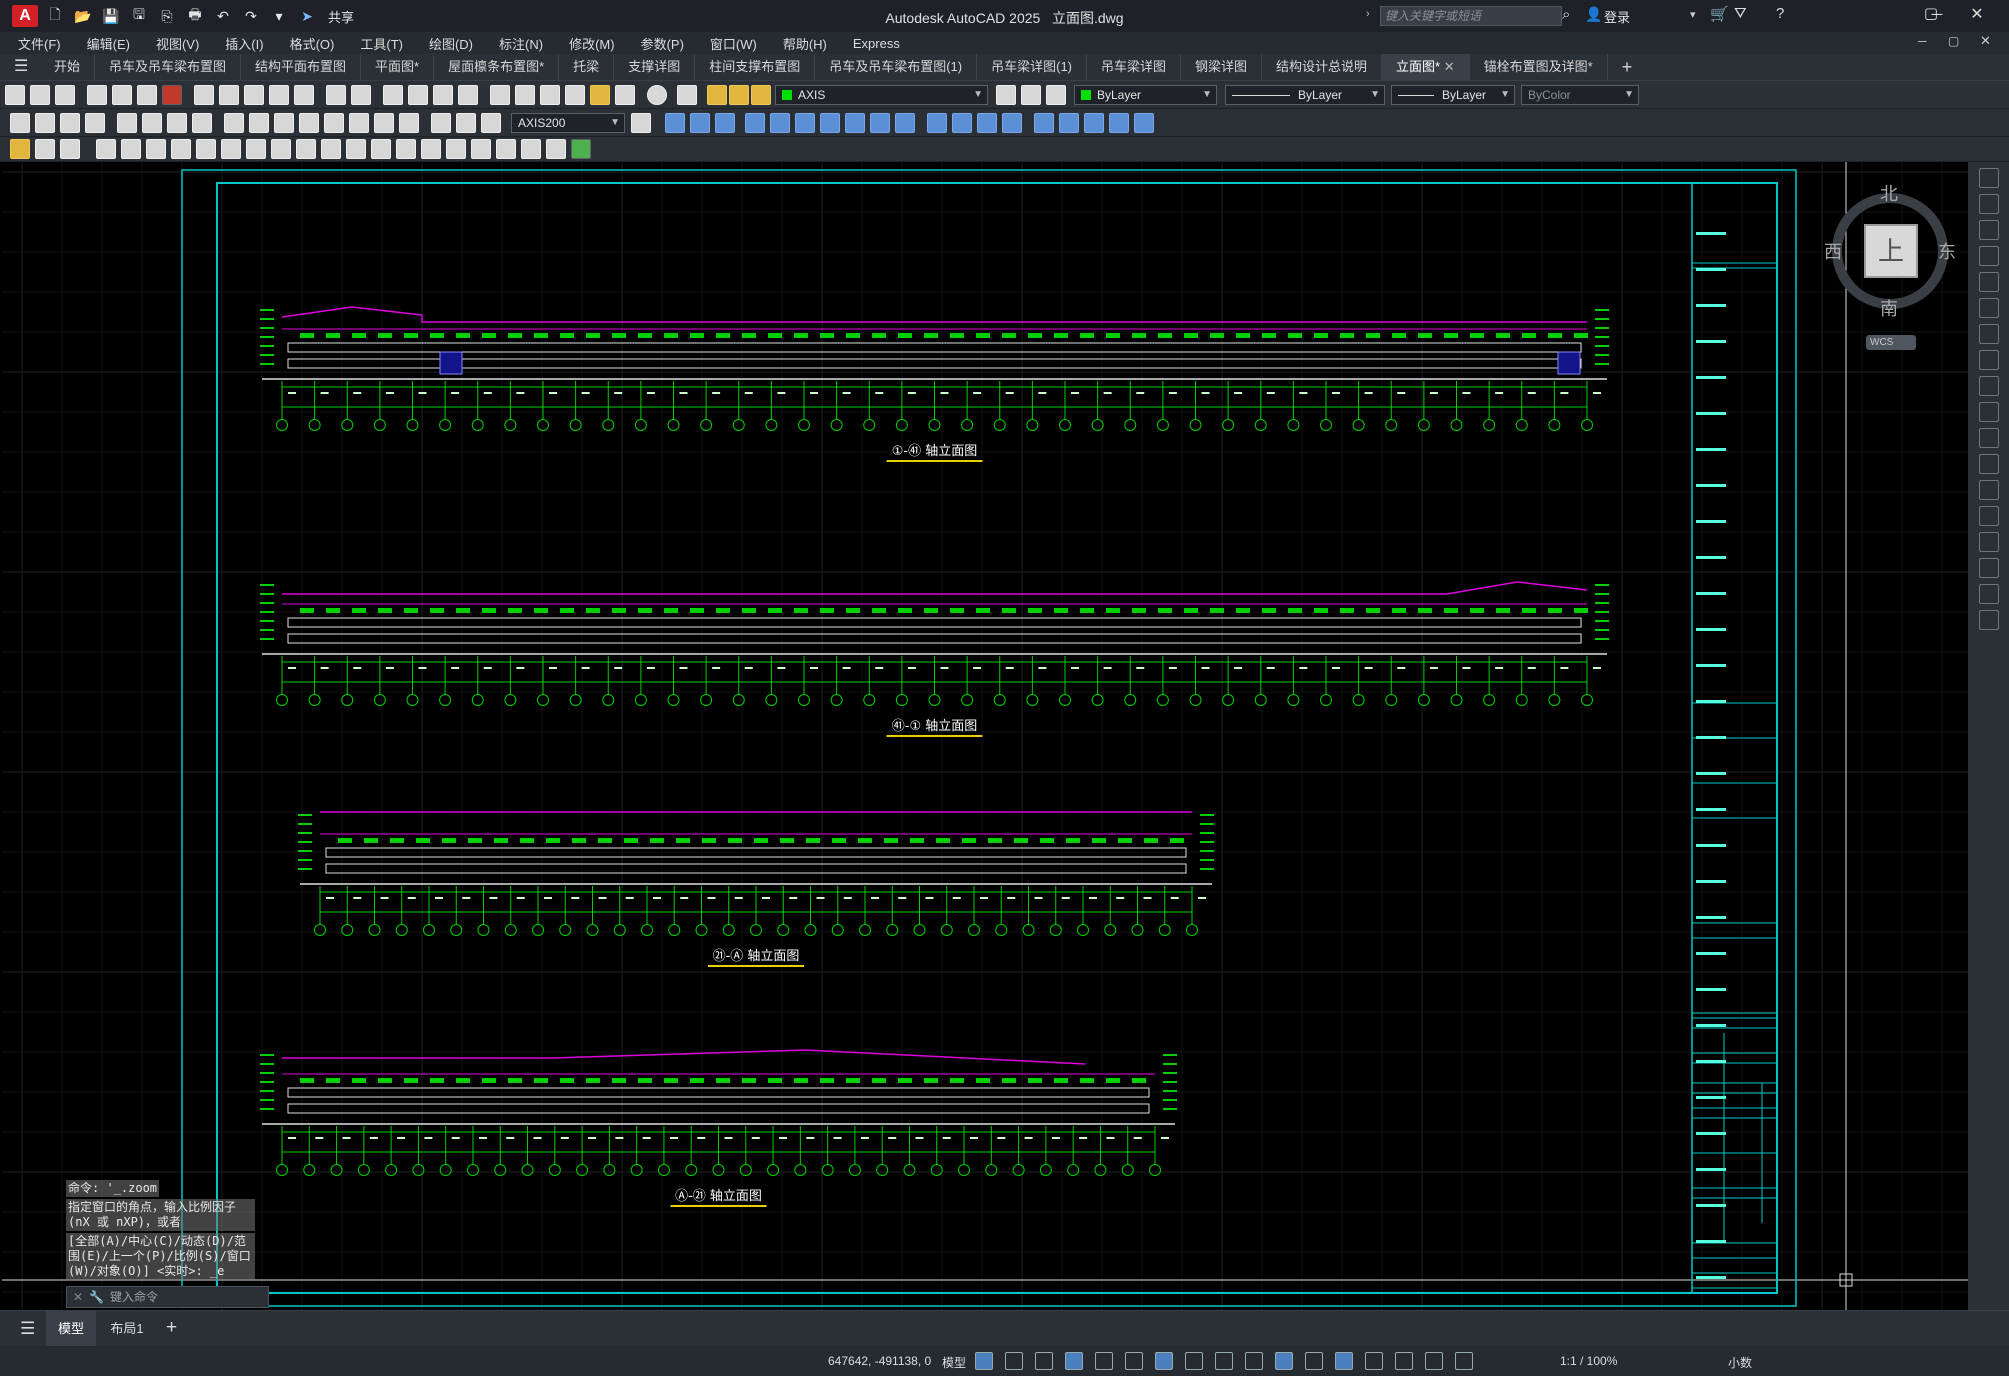  Describe the element at coordinates (20, 67) in the screenshot. I see `hamburger-menu-icon: ☰` at that location.